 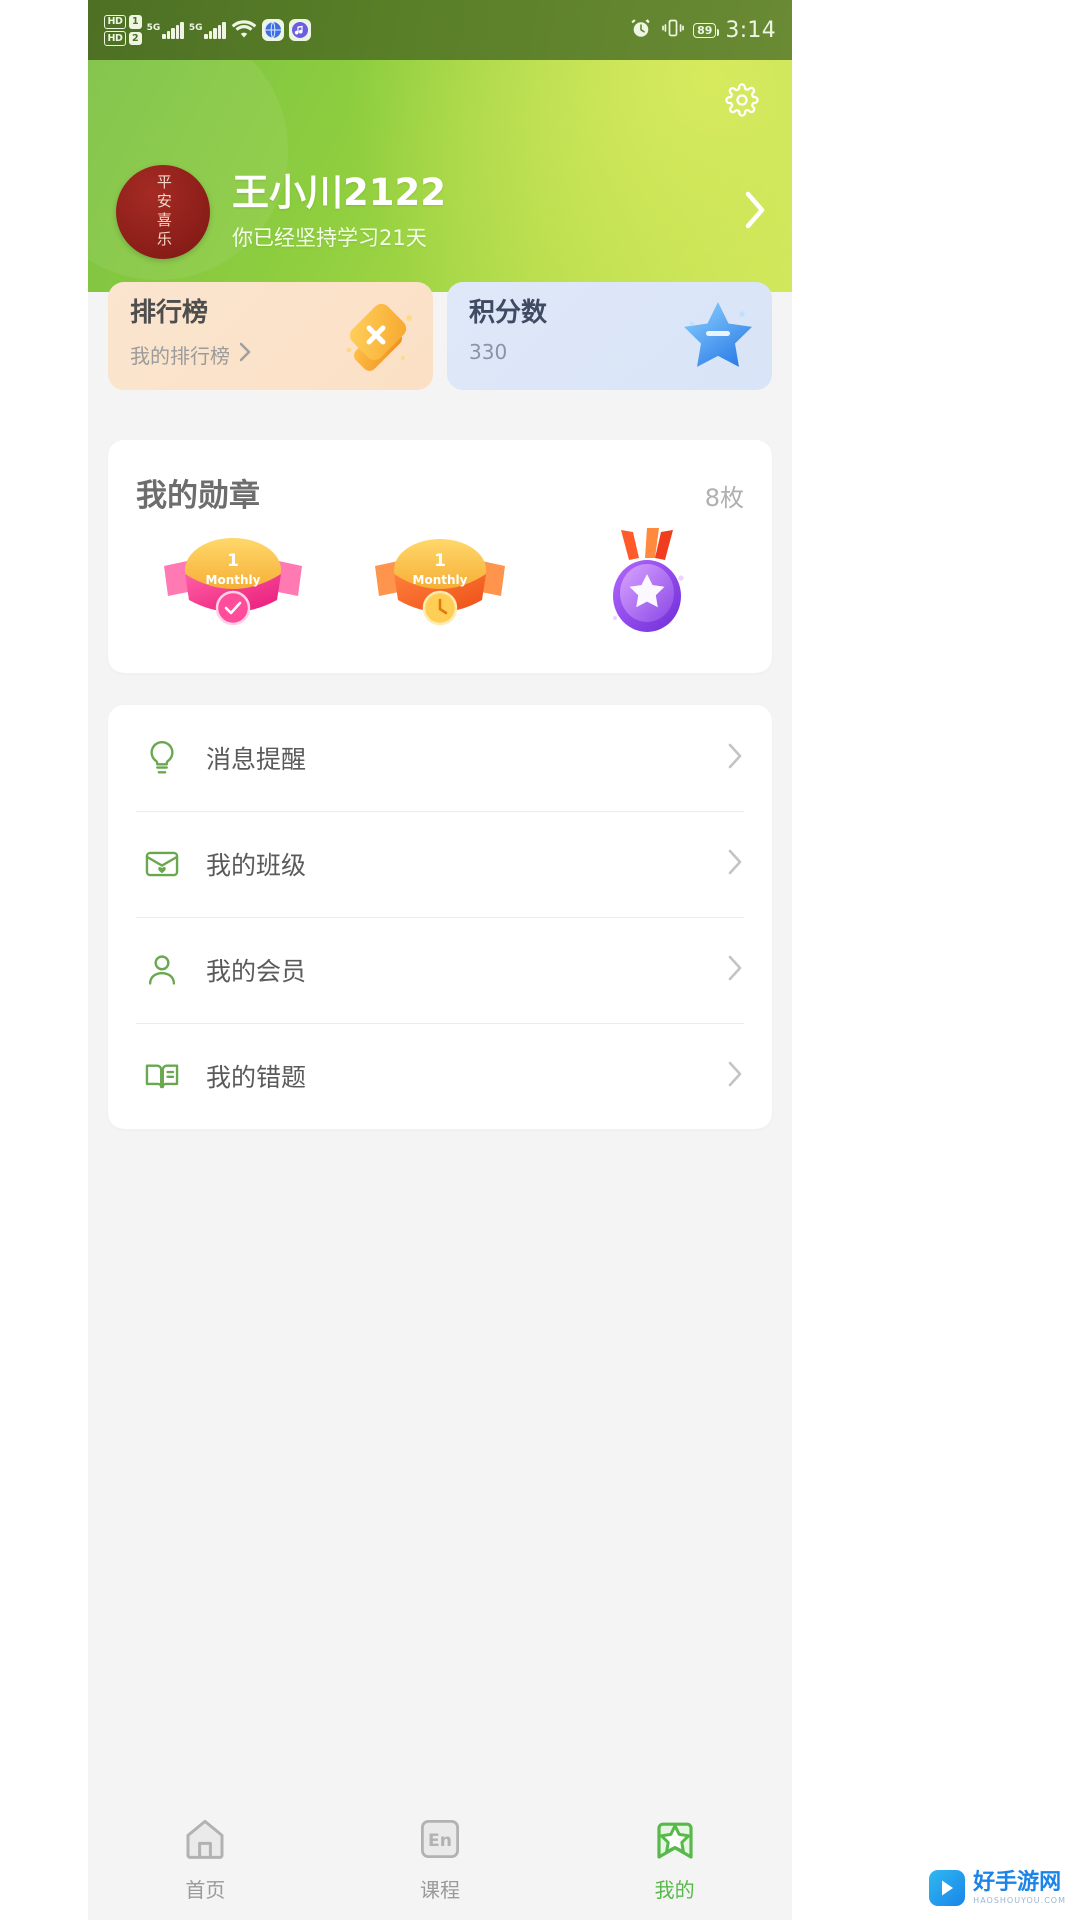 I want to click on vibrate-icon, so click(x=673, y=30).